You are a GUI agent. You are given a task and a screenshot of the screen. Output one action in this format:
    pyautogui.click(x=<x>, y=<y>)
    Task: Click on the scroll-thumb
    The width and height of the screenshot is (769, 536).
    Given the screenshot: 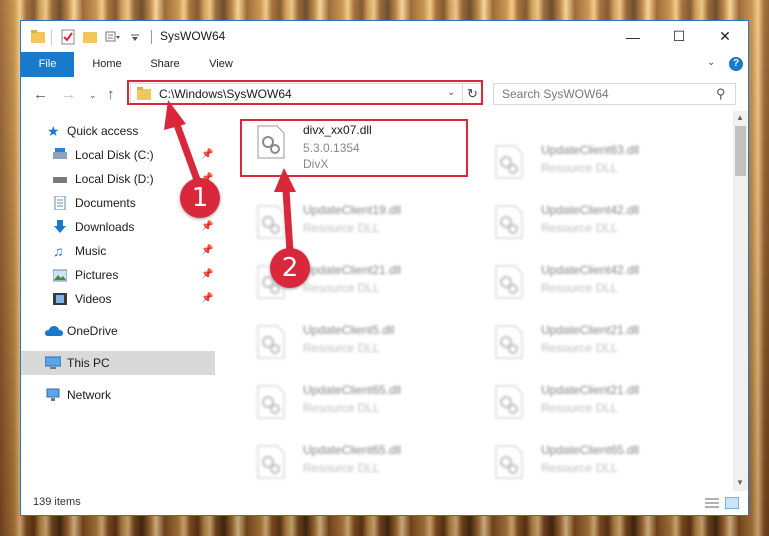 What is the action you would take?
    pyautogui.click(x=740, y=151)
    